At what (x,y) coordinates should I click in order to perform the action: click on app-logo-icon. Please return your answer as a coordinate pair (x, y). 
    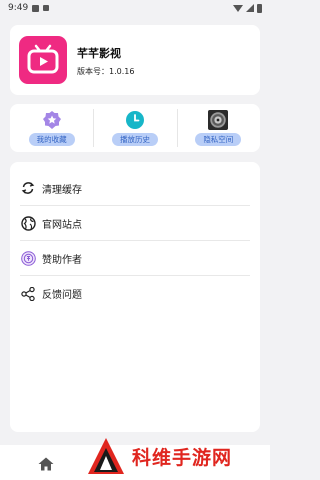
    Looking at the image, I should click on (43, 60).